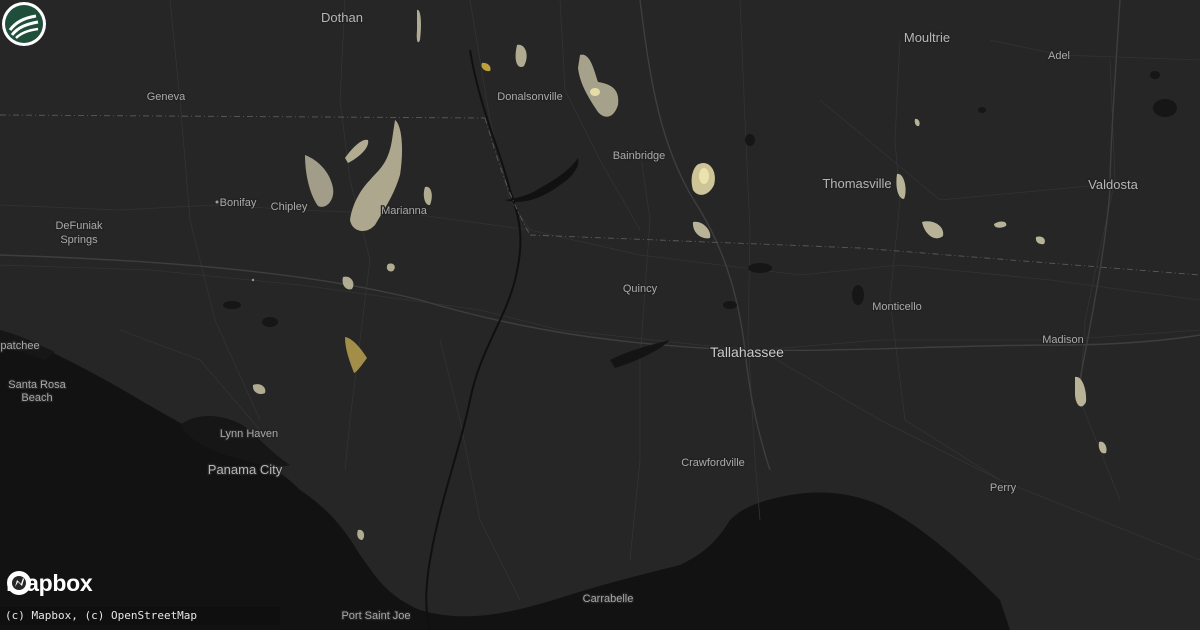 Image resolution: width=1200 pixels, height=630 pixels. Describe the element at coordinates (747, 352) in the screenshot. I see `place-label: Tallahassee` at that location.